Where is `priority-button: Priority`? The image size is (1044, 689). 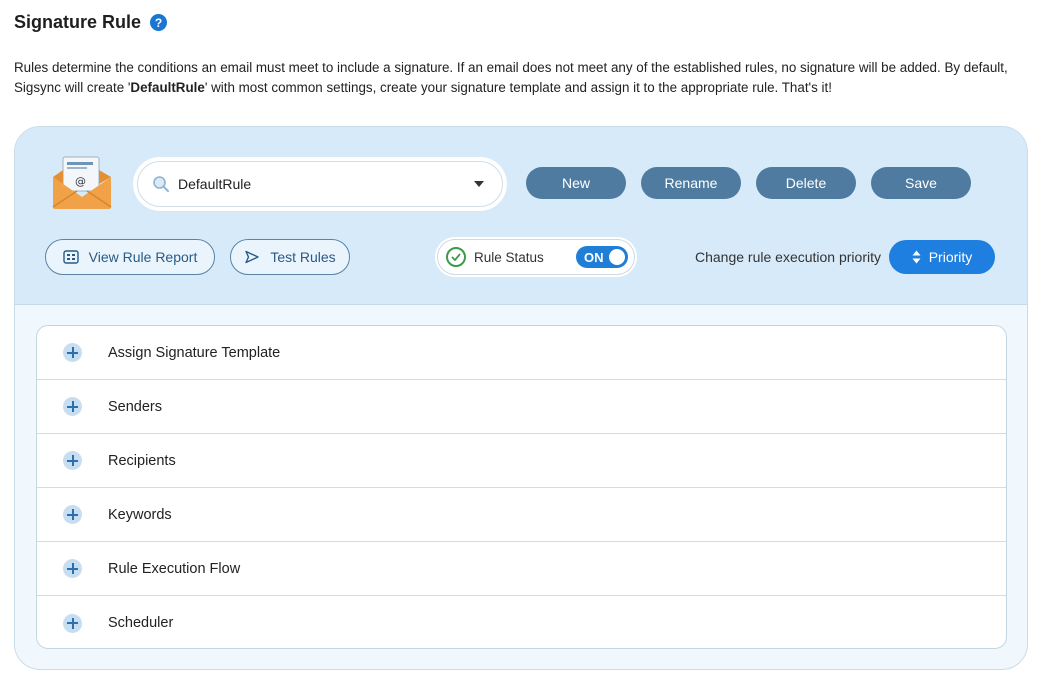
priority-button: Priority is located at coordinates (942, 257).